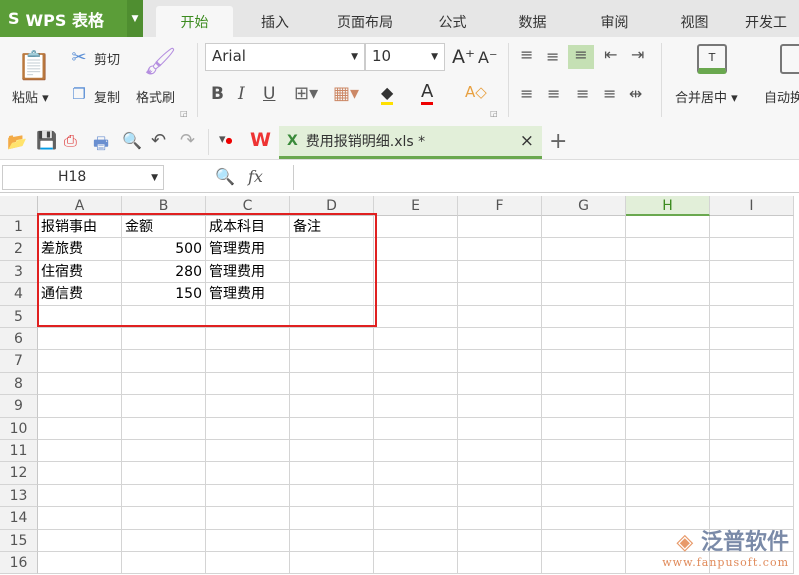 This screenshot has width=799, height=575. Describe the element at coordinates (584, 316) in the screenshot. I see `cell-G5` at that location.